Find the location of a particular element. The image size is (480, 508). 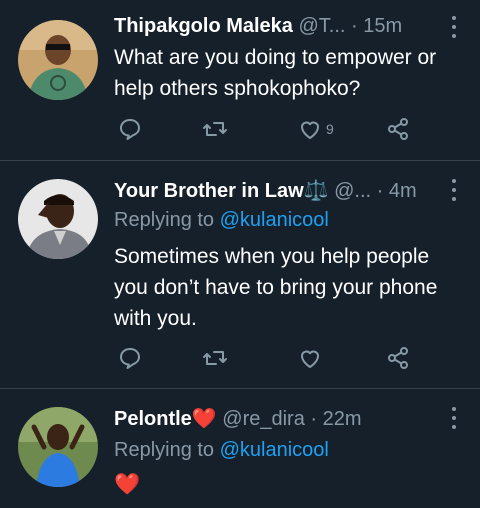

timestamp: · 15m is located at coordinates (376, 26).